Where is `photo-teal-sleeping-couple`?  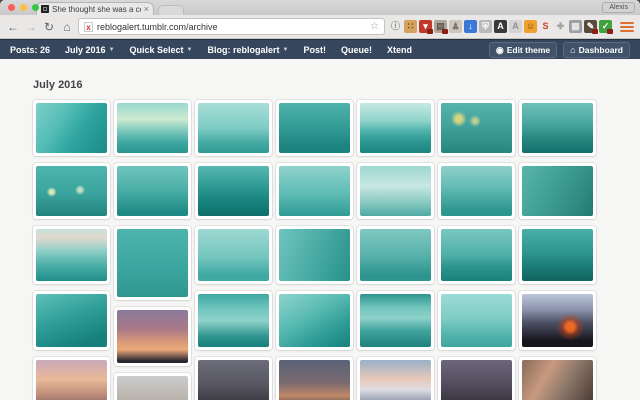 photo-teal-sleeping-couple is located at coordinates (557, 191).